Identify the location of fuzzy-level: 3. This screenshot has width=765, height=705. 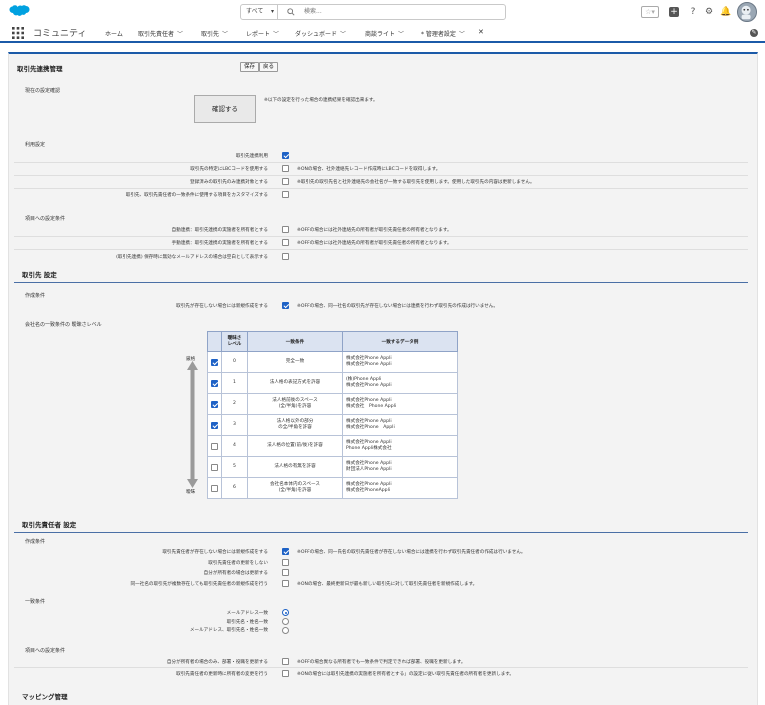
(234, 425).